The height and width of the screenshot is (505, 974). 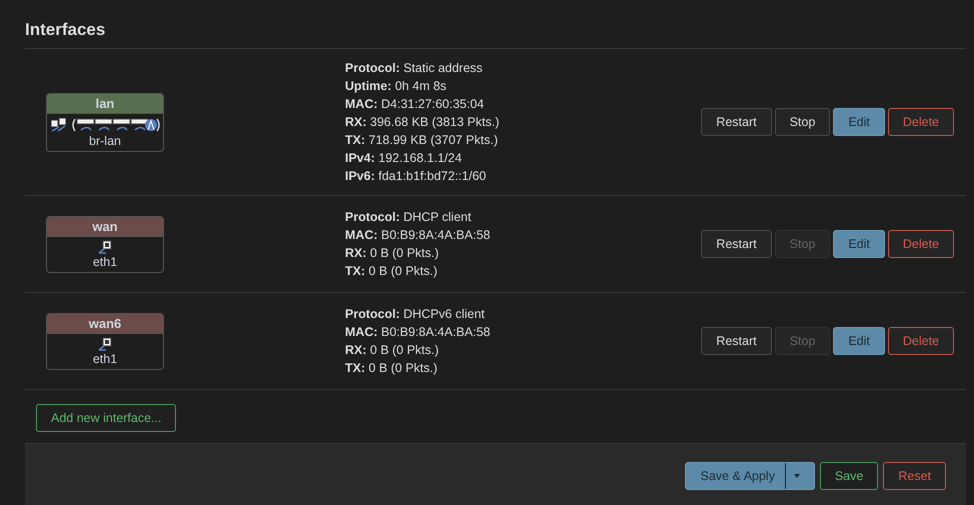 What do you see at coordinates (408, 217) in the screenshot?
I see `detail-line: Protocol: DHCP client` at bounding box center [408, 217].